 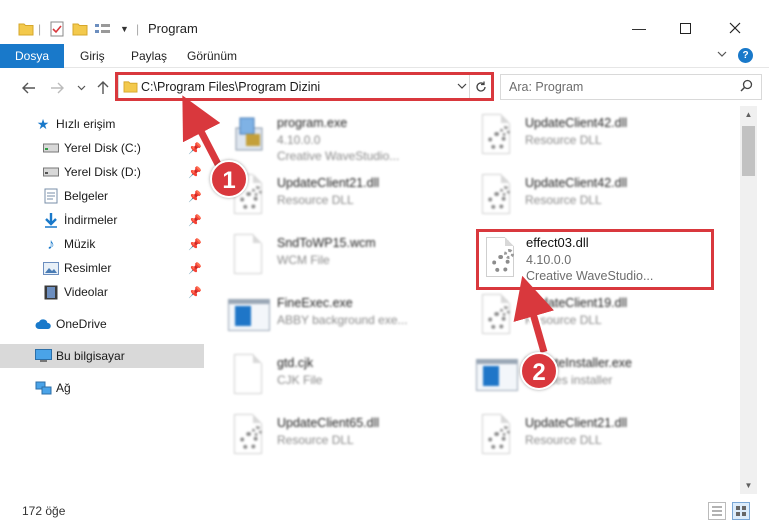 What do you see at coordinates (539, 371) in the screenshot?
I see `step-2-badge: 2` at bounding box center [539, 371].